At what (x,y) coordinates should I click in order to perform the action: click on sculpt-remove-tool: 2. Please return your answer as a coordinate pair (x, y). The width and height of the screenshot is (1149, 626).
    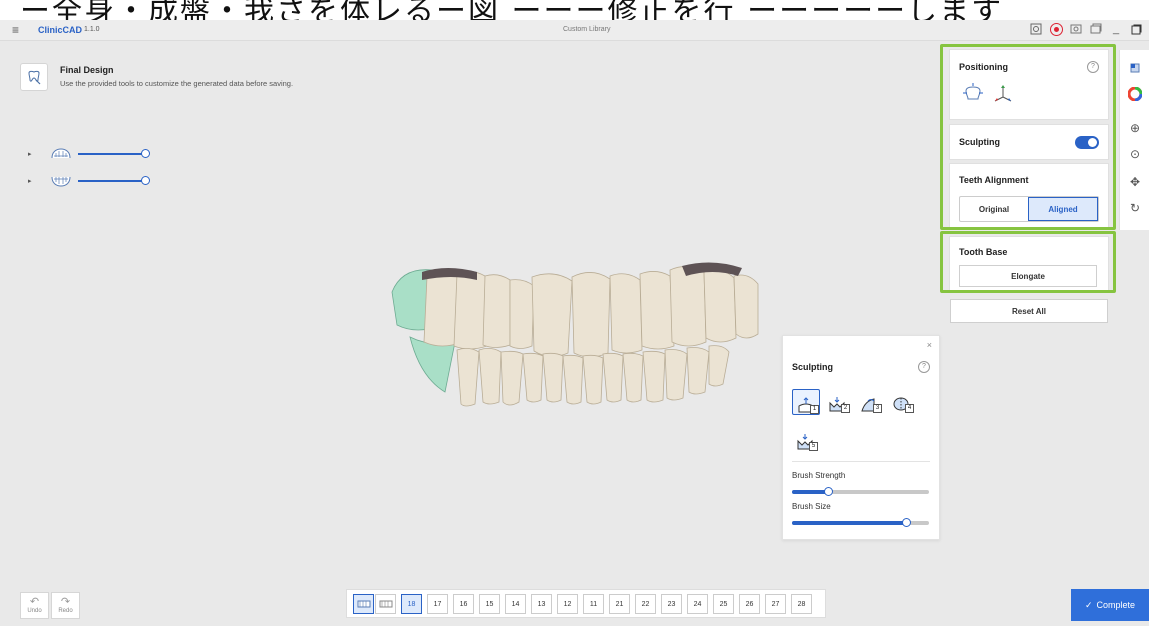
    Looking at the image, I should click on (837, 401).